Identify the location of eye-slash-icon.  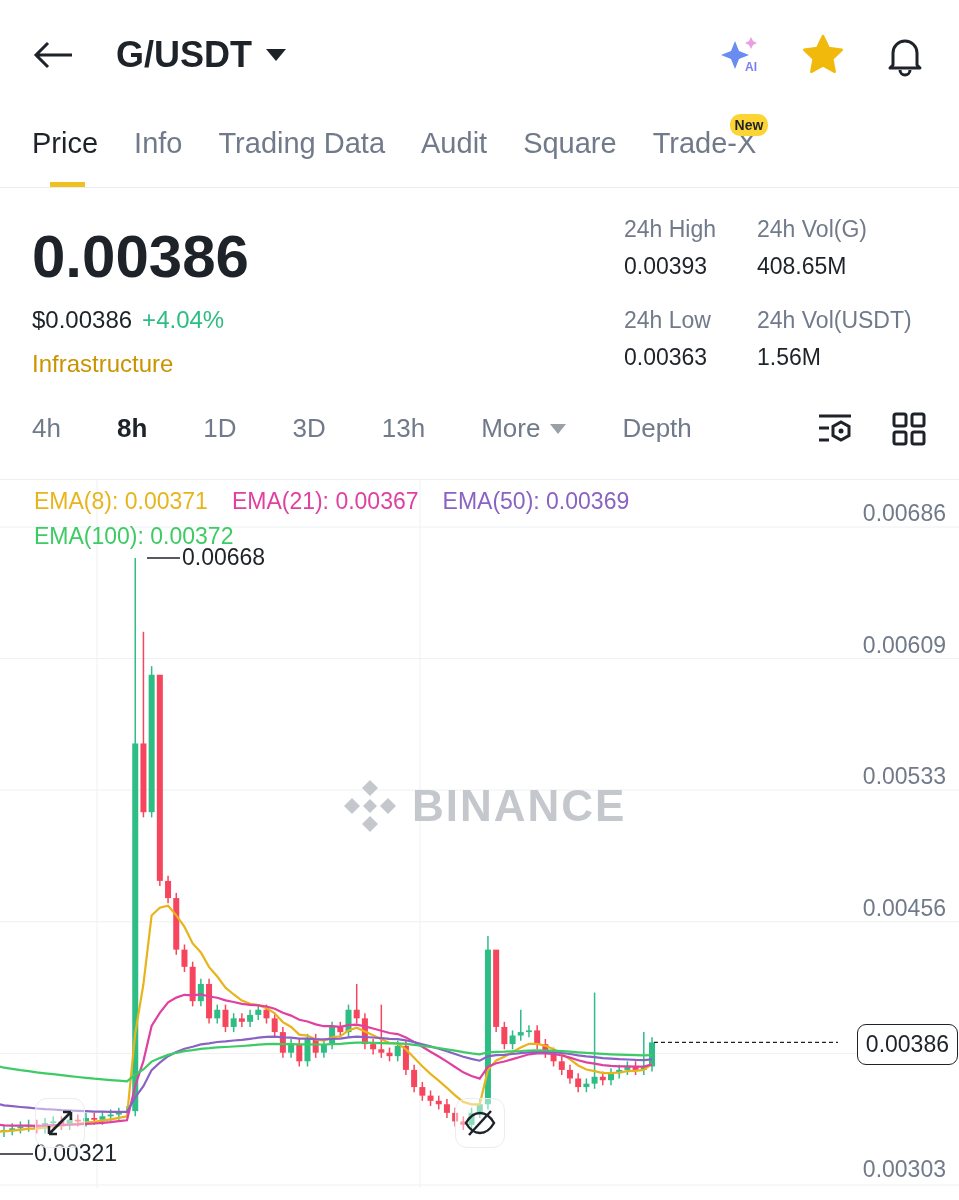
(480, 1123).